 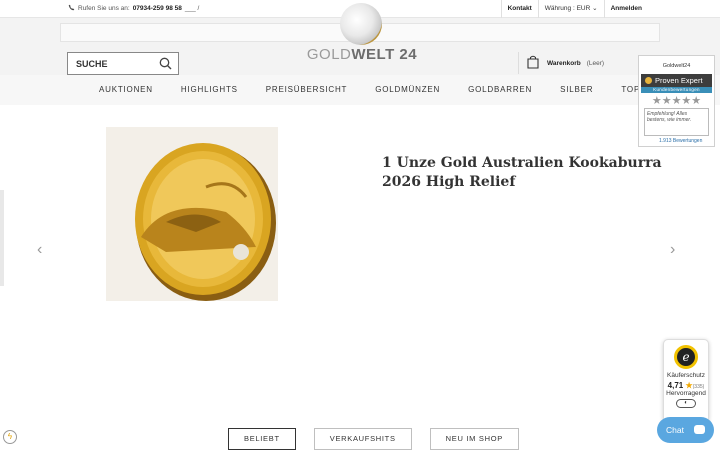 I want to click on nav-item-highlights: HIGHLIGHTS, so click(x=209, y=90).